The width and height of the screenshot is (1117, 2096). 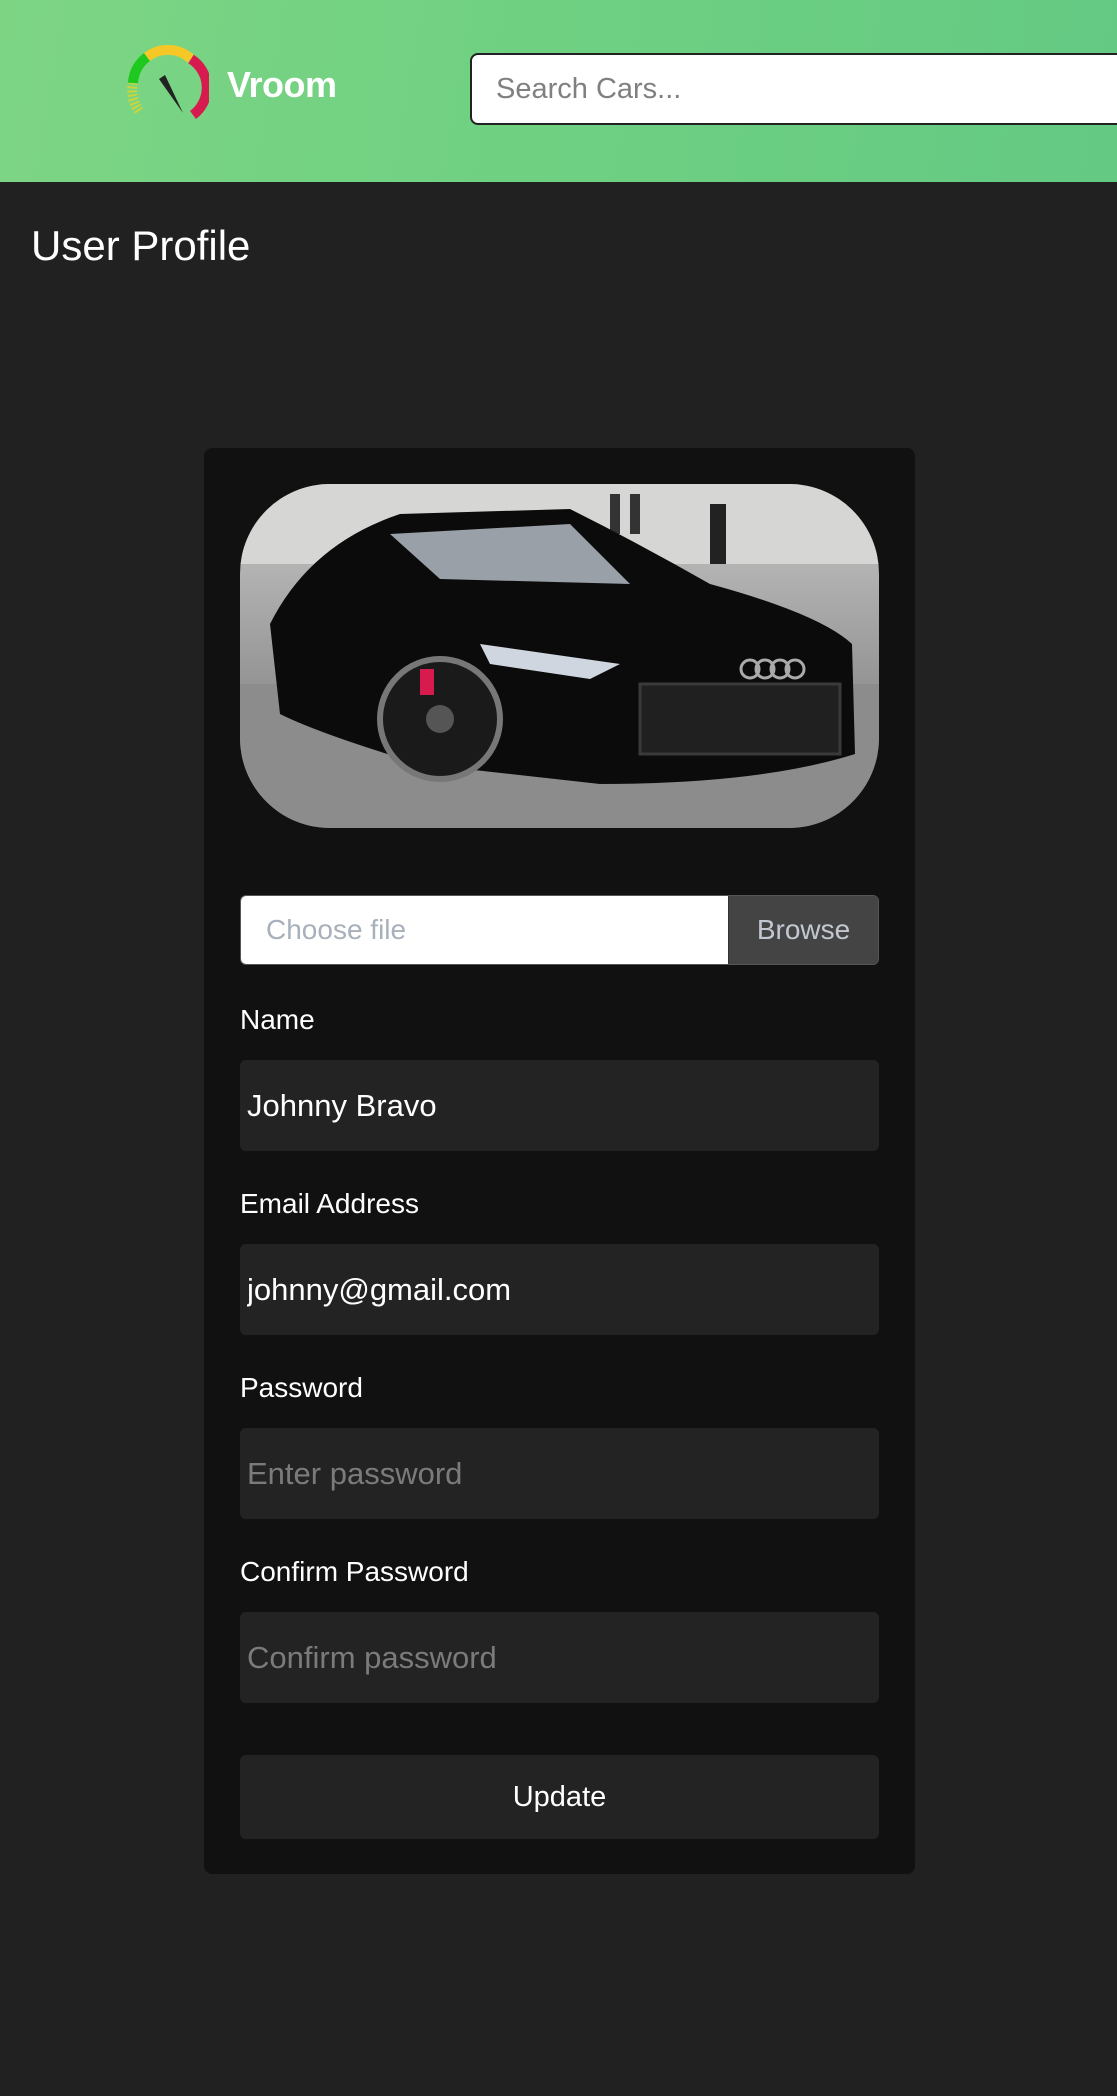 I want to click on speedometer-icon, so click(x=167, y=83).